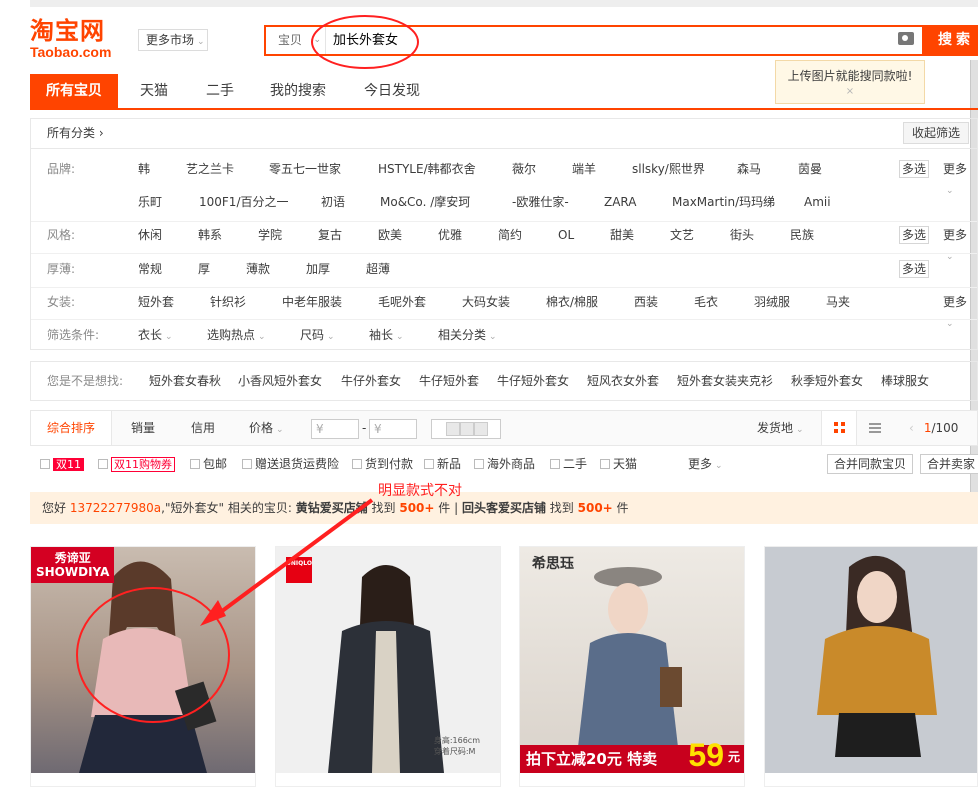  What do you see at coordinates (682, 235) in the screenshot?
I see `filter-option: 文艺` at bounding box center [682, 235].